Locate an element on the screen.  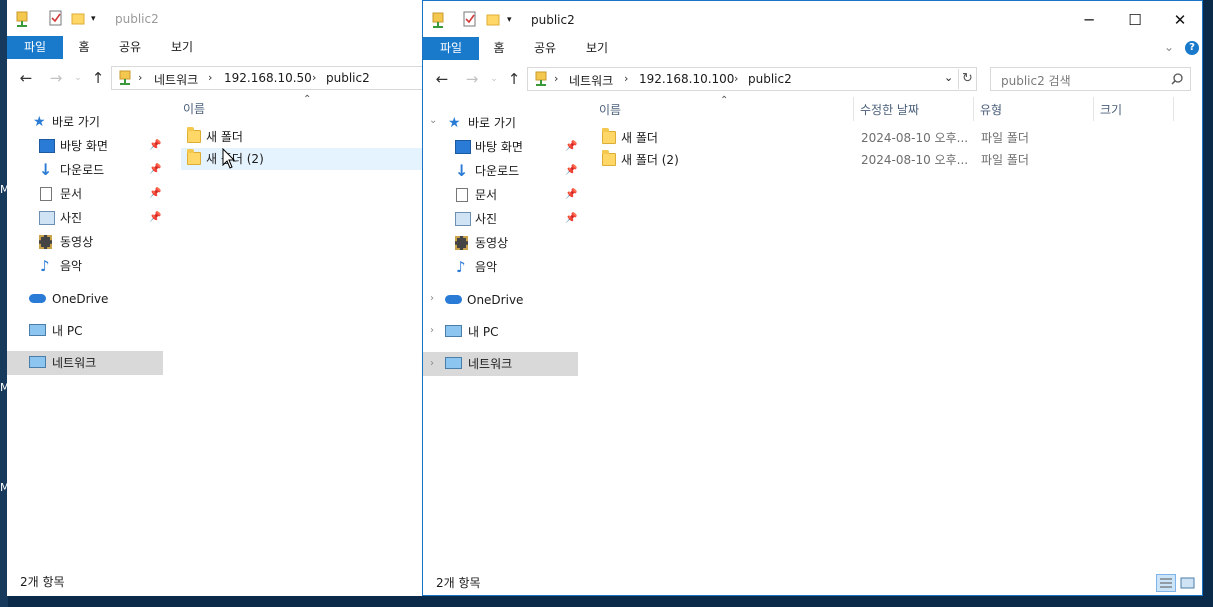
nav-label: 바로 가기 is located at coordinates (492, 123).